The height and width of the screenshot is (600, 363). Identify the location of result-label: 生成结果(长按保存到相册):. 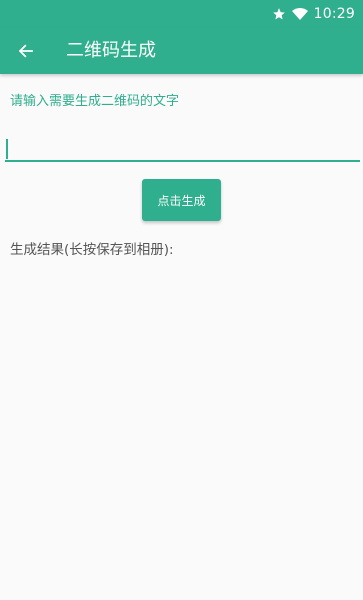
(92, 250).